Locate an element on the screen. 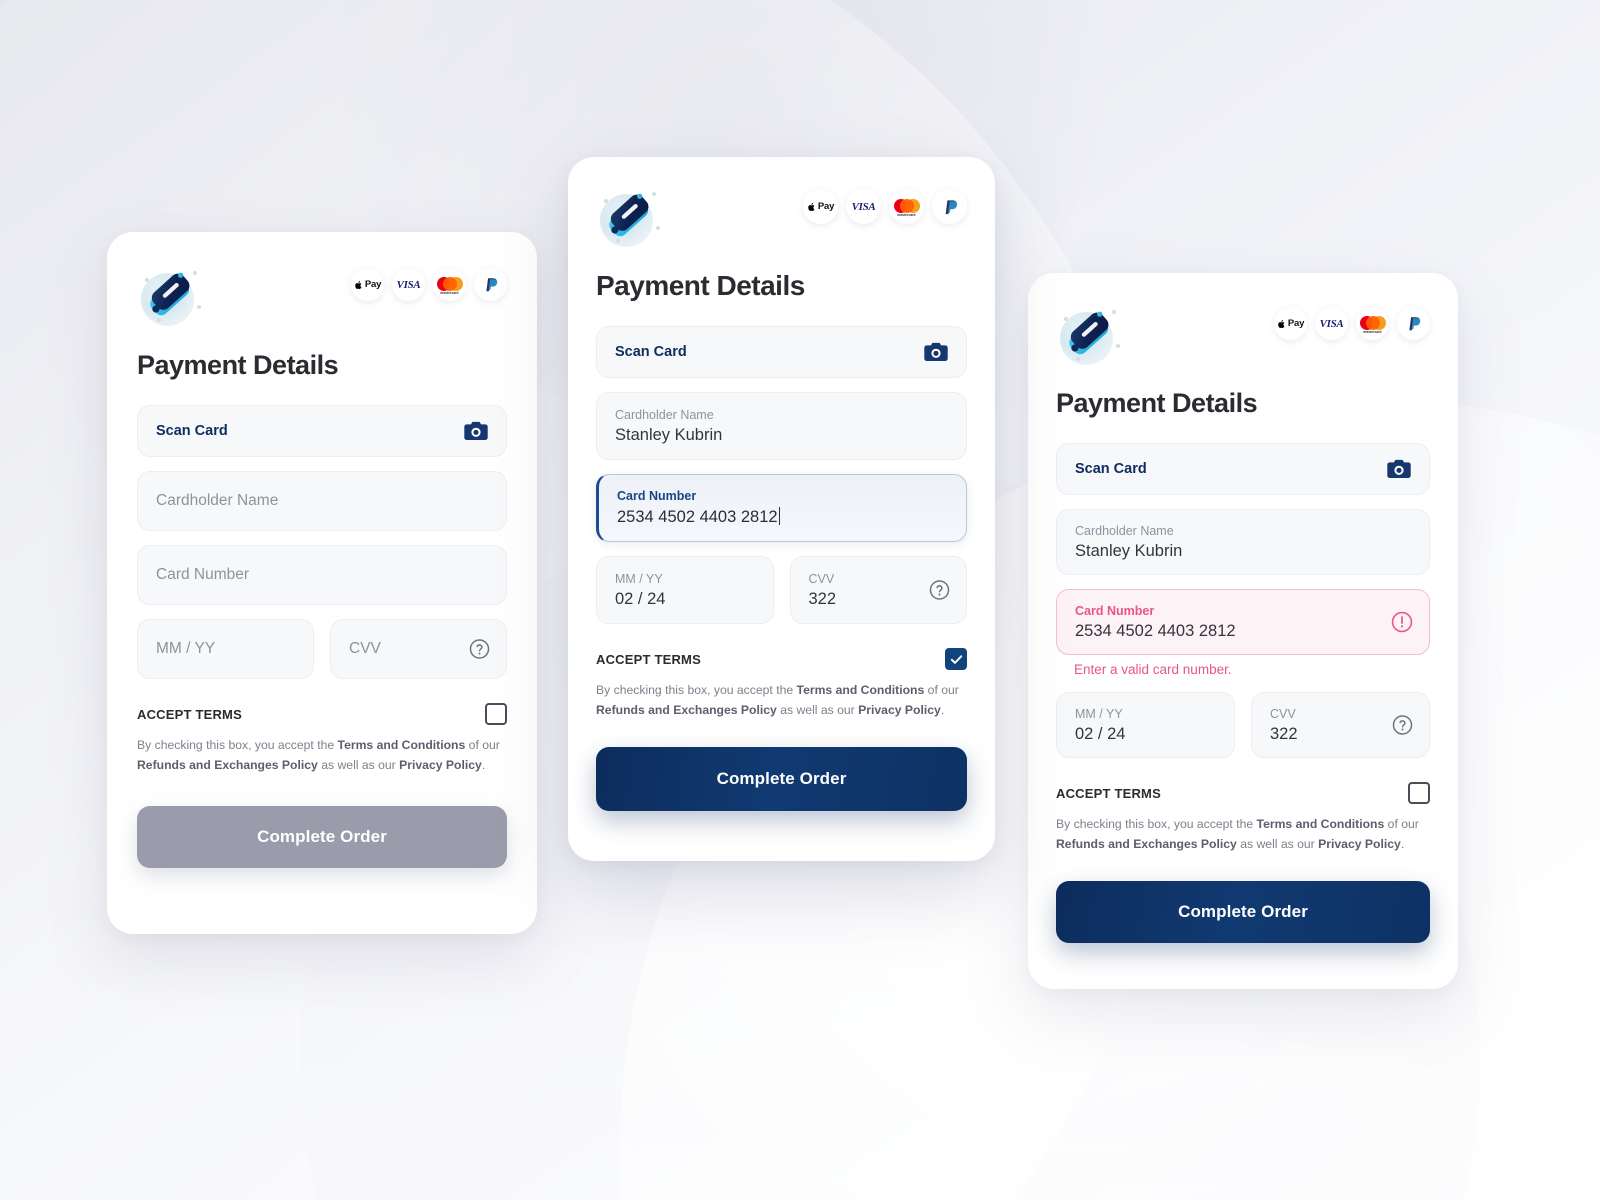 Image resolution: width=1600 pixels, height=1200 pixels. text-caret is located at coordinates (779, 516).